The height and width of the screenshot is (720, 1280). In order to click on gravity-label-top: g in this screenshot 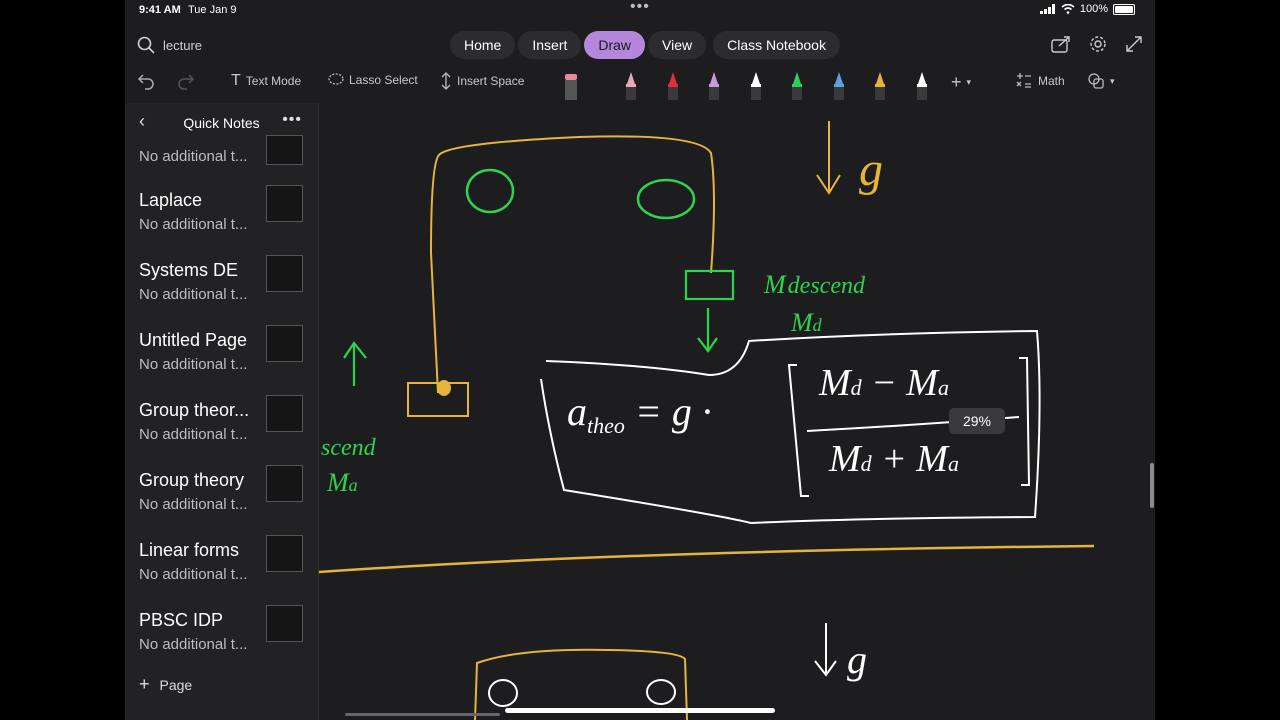, I will do `click(871, 169)`.